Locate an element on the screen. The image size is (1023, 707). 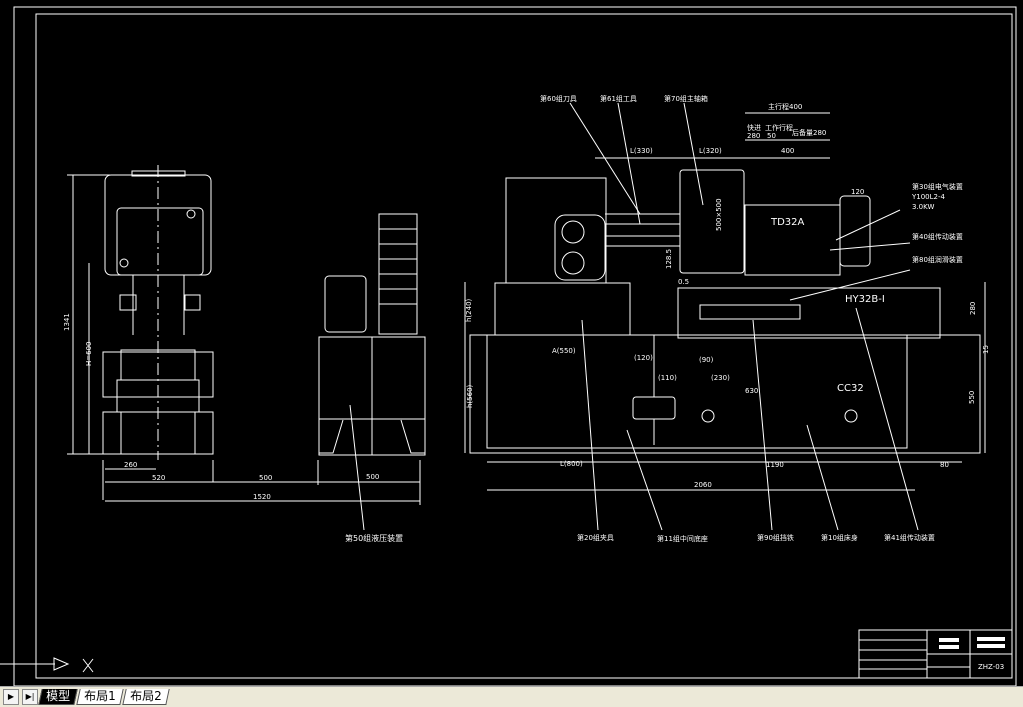
dim-fast-back: 后备量280 is located at coordinates (809, 132).